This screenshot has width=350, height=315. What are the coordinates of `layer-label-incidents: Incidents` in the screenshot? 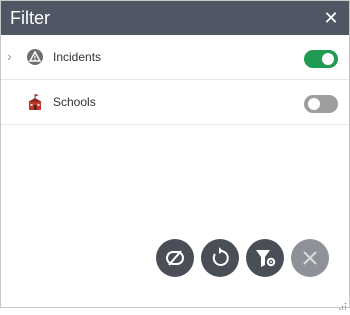 It's located at (77, 57).